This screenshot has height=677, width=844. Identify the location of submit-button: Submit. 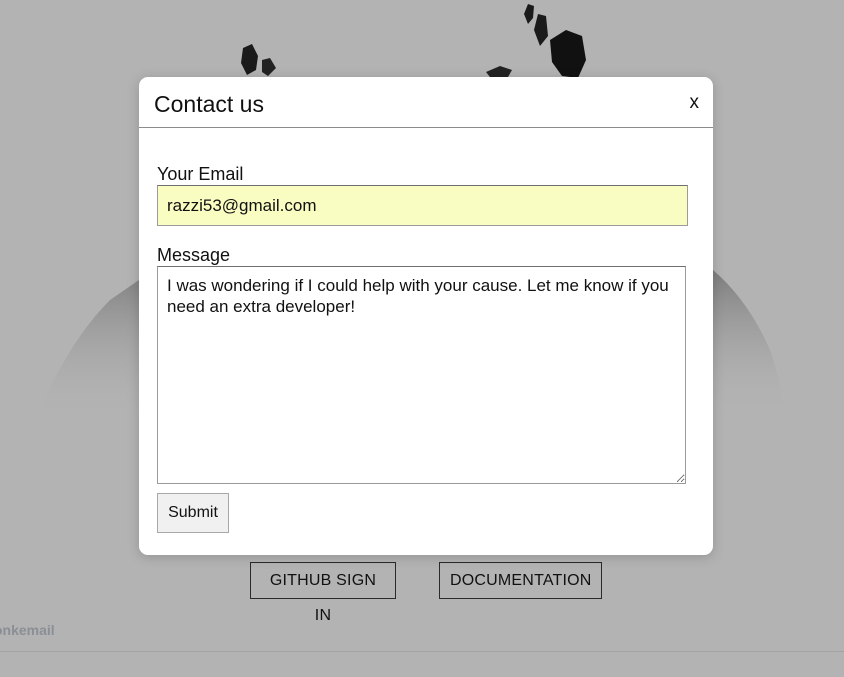
(193, 513).